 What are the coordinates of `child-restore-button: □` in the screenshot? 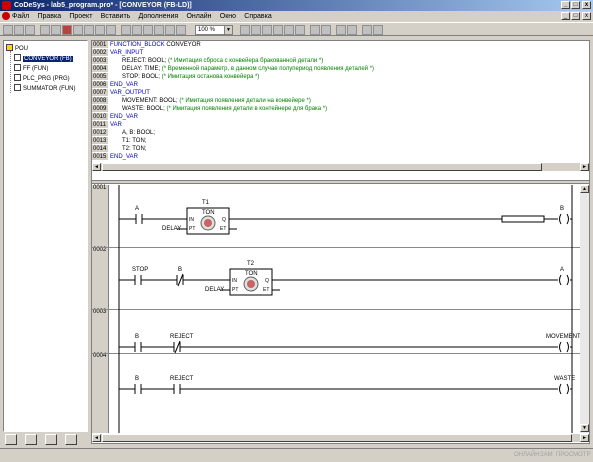 It's located at (575, 16).